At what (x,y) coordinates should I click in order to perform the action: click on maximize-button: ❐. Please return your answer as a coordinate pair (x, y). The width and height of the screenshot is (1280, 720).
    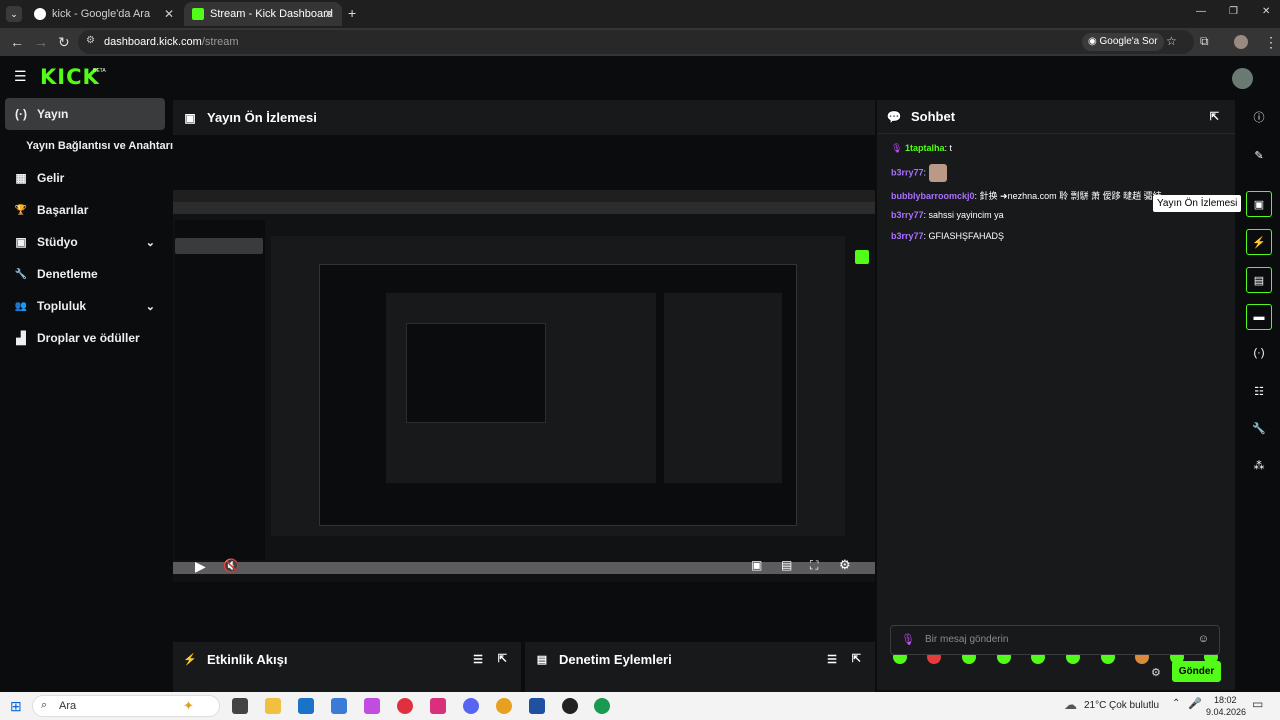
    Looking at the image, I should click on (1233, 11).